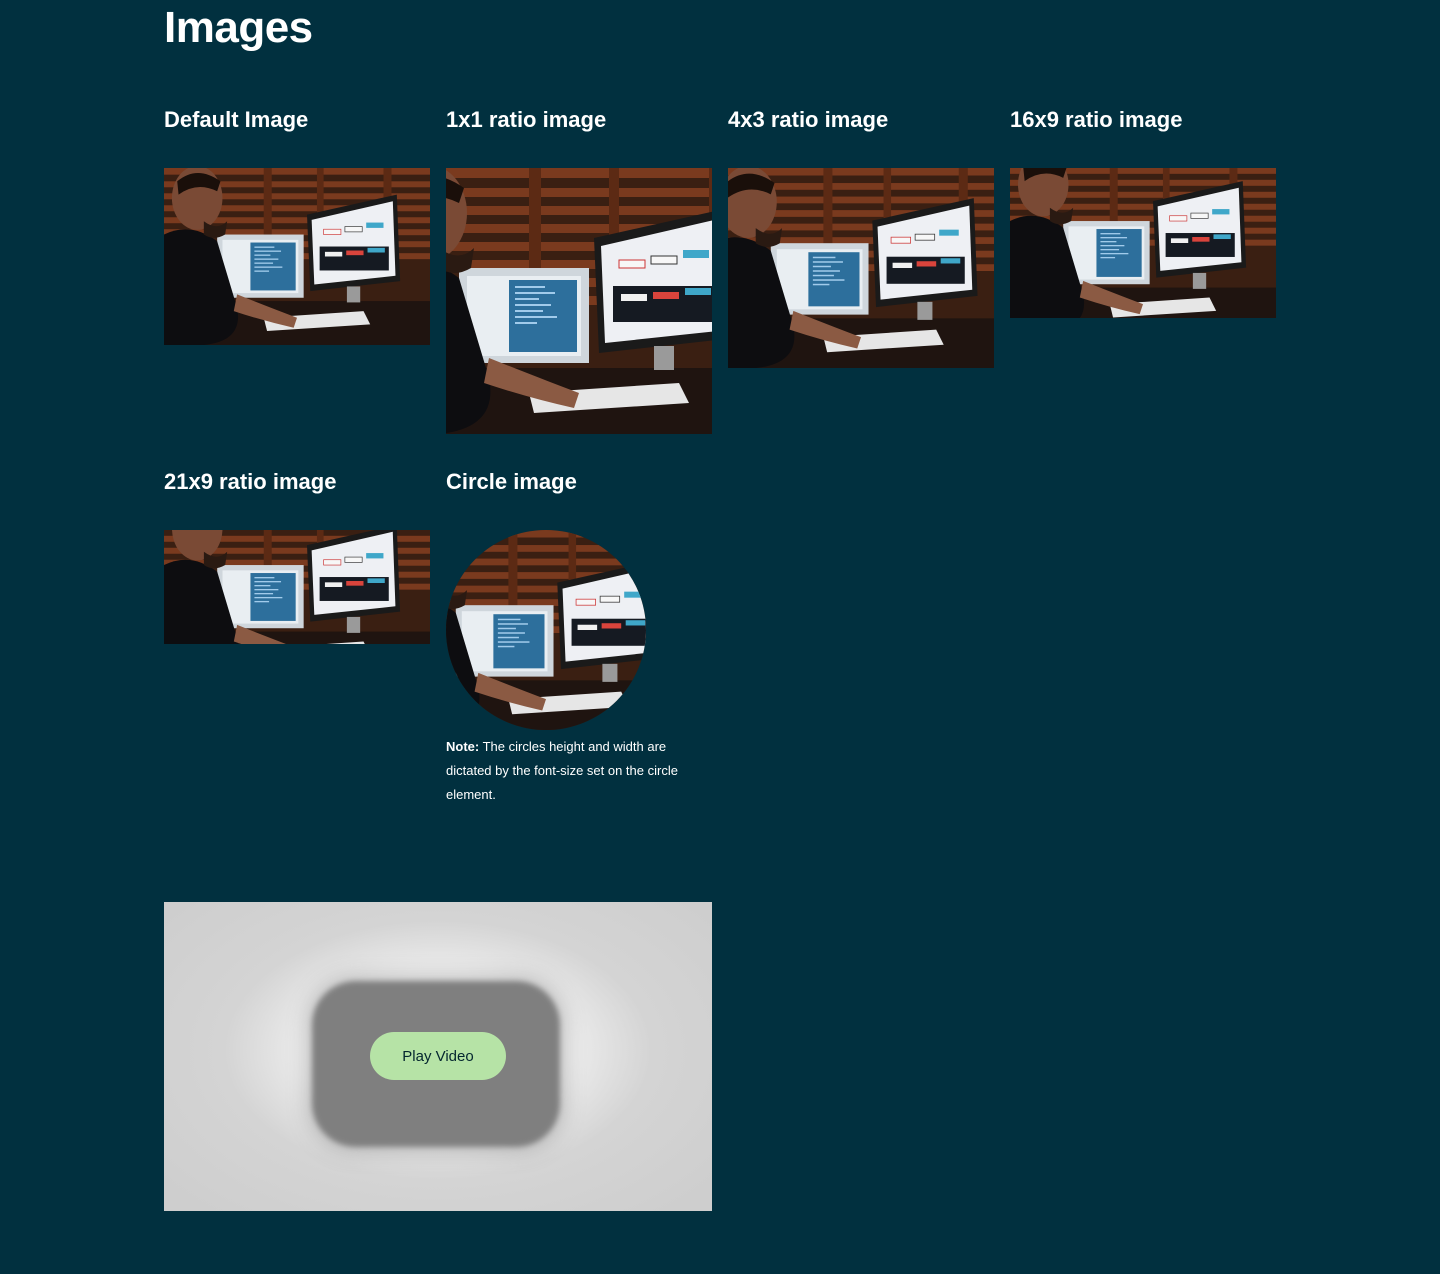  I want to click on ratio-16x9-title: 16x9 ratio image, so click(1096, 119).